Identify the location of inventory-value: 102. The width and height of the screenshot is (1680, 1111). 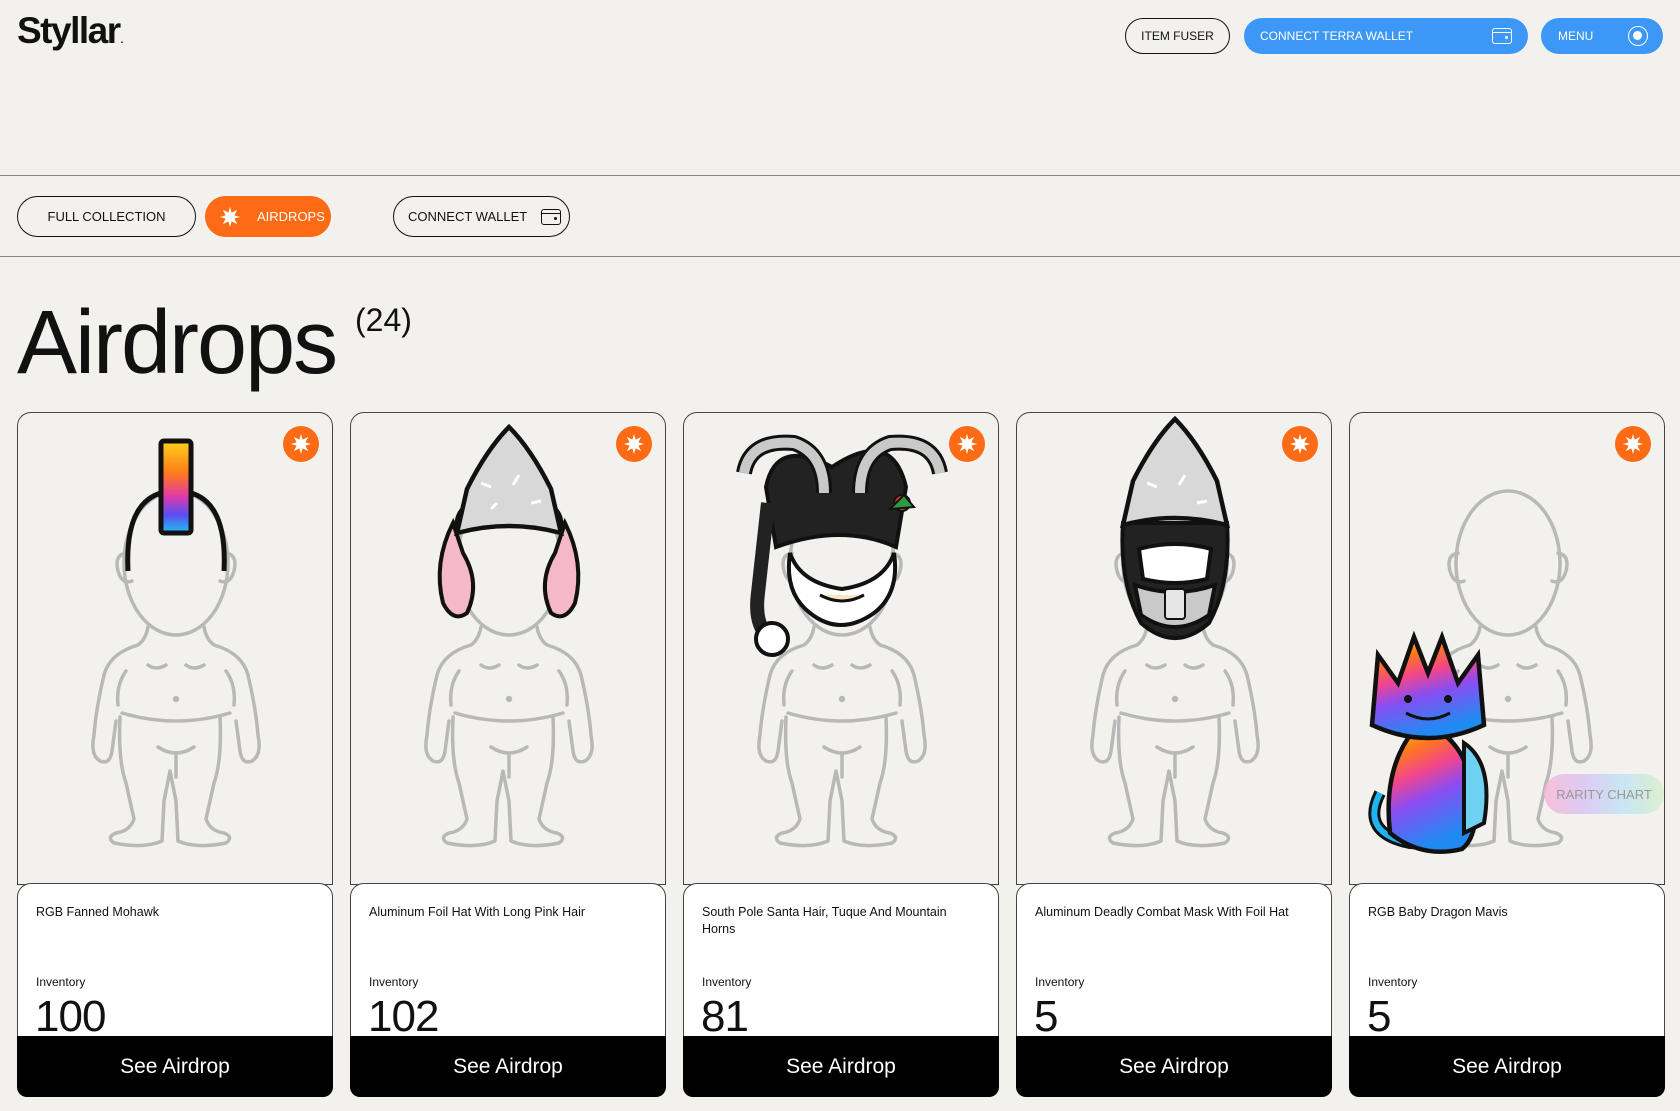
(403, 1016).